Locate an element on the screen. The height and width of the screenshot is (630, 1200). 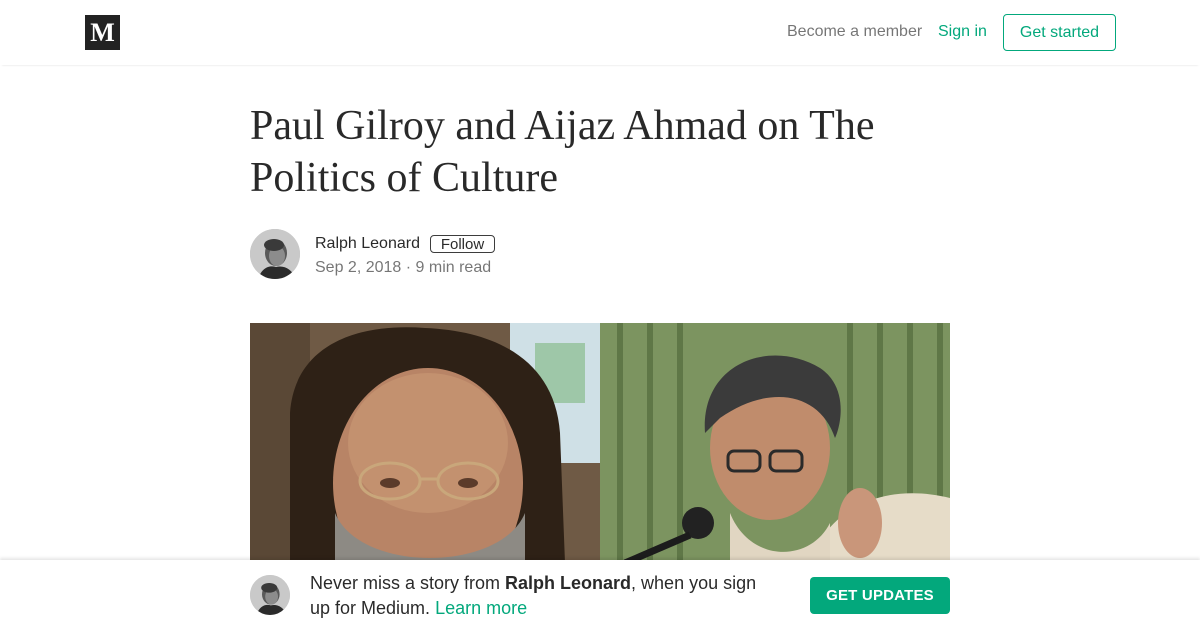
learn-more-link: Learn more is located at coordinates (481, 608).